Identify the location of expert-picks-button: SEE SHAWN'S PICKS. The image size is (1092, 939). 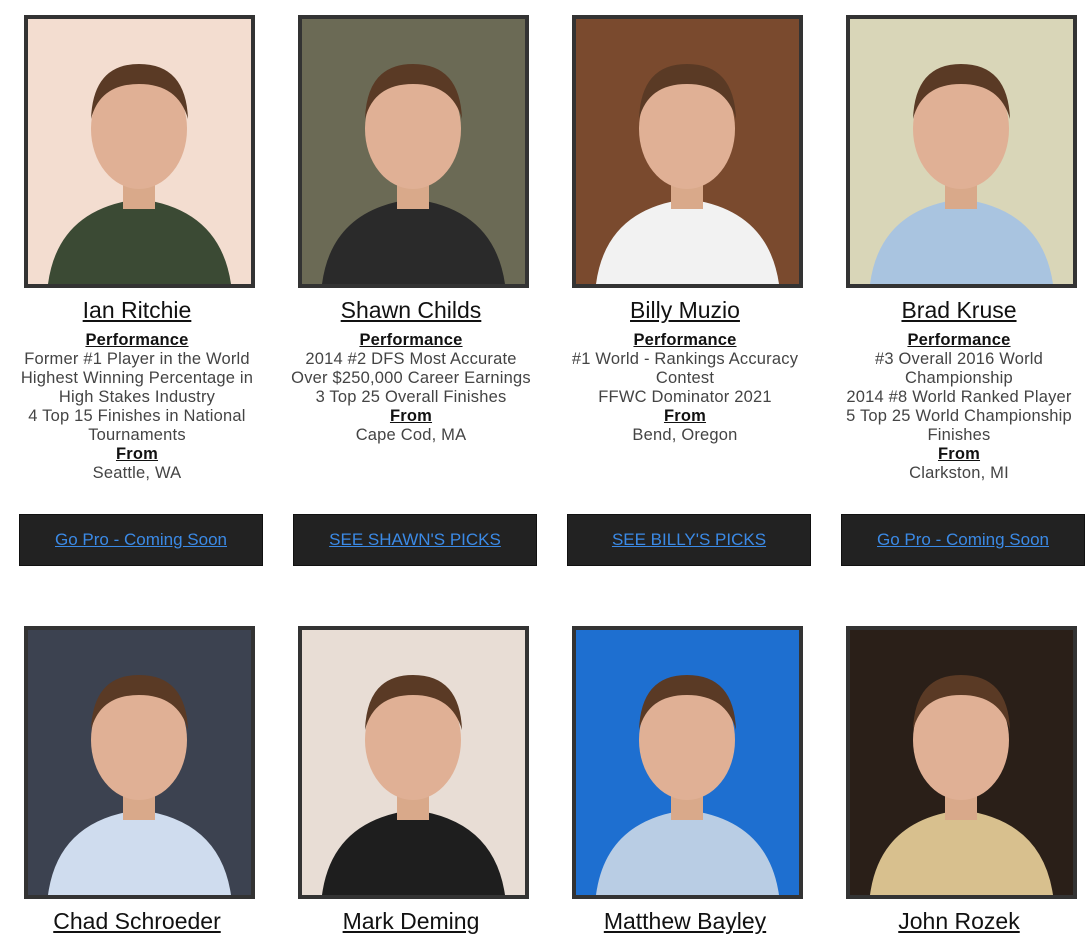
(415, 540).